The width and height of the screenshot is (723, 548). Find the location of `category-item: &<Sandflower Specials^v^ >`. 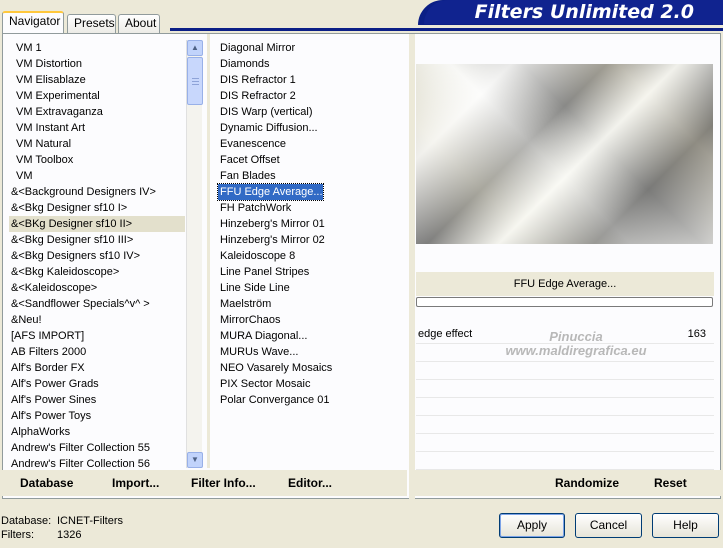

category-item: &<Sandflower Specials^v^ > is located at coordinates (97, 304).